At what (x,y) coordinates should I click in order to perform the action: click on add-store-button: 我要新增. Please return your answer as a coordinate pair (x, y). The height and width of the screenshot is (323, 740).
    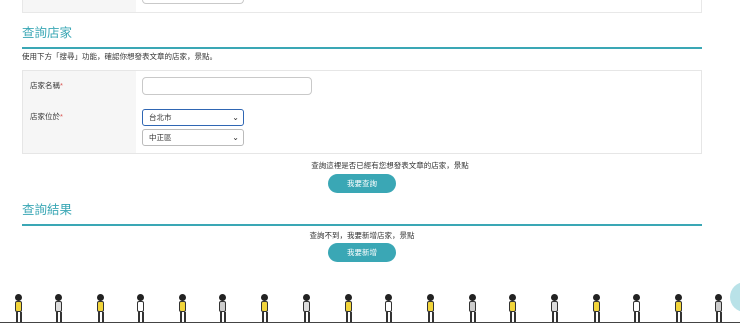
    Looking at the image, I should click on (362, 252).